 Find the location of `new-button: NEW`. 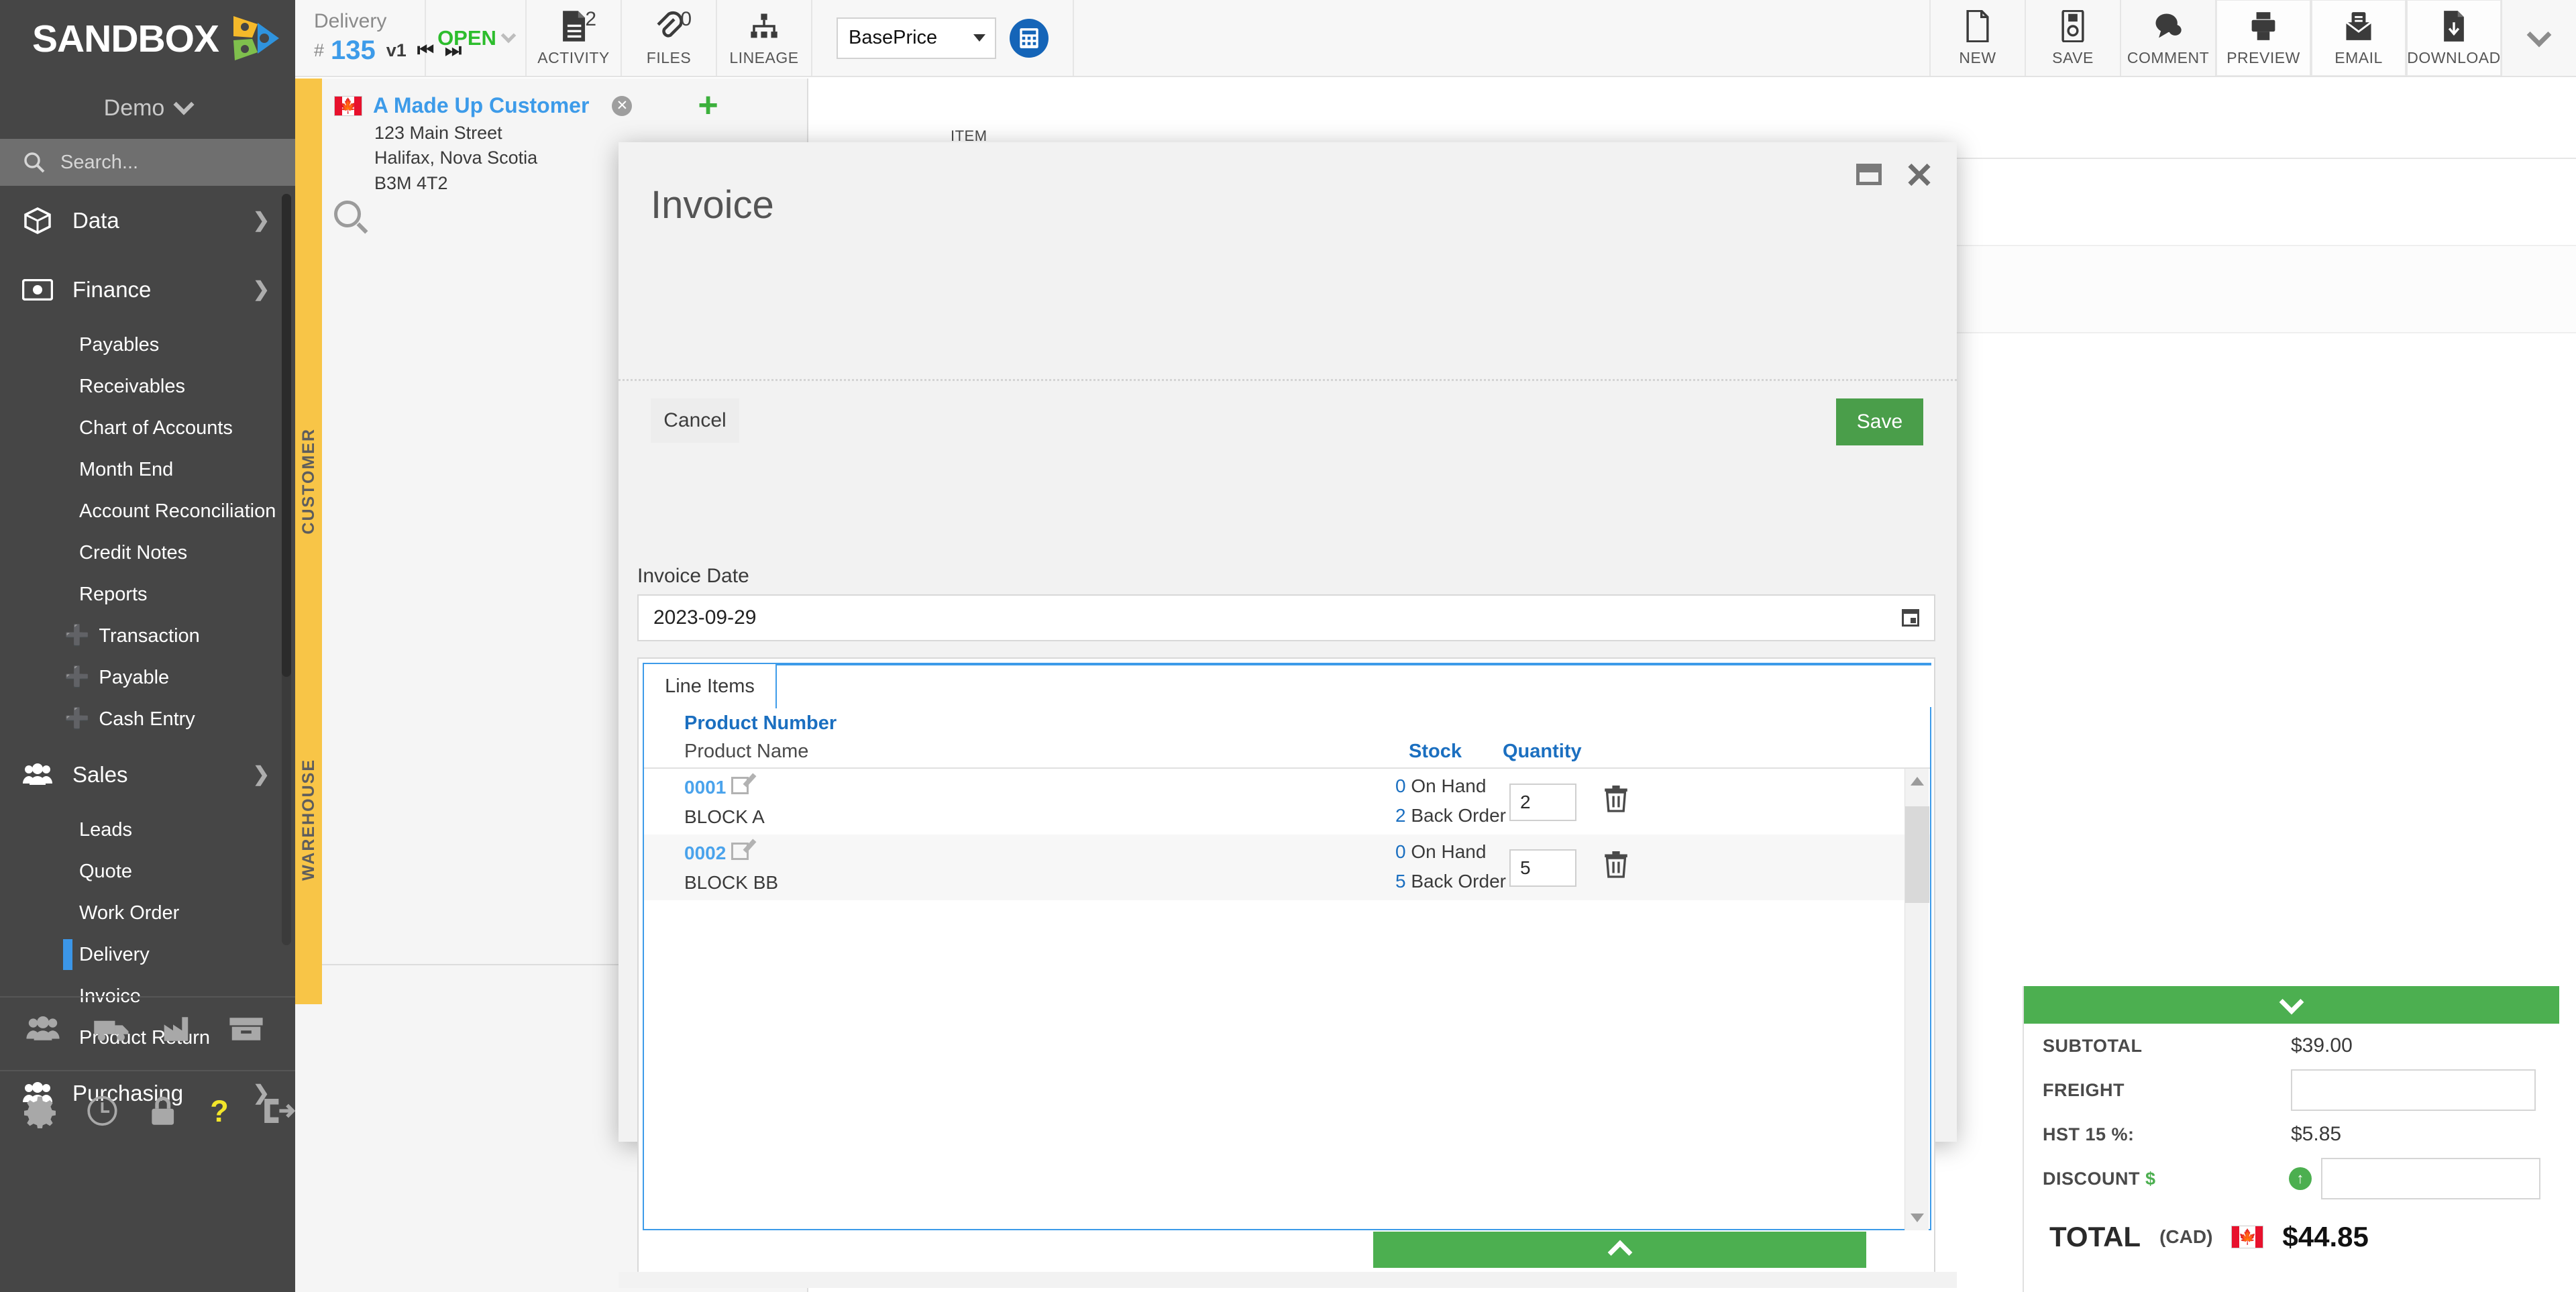

new-button: NEW is located at coordinates (1978, 38).